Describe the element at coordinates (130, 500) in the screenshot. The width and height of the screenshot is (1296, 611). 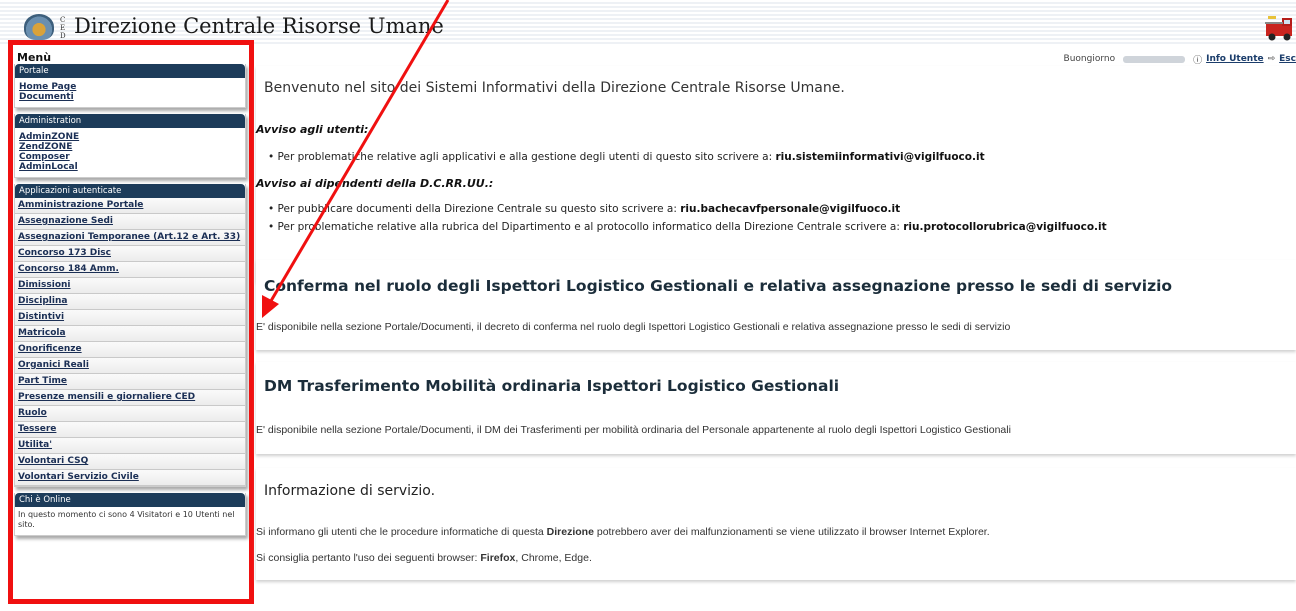
I see `online-heading: Chi è Online` at that location.